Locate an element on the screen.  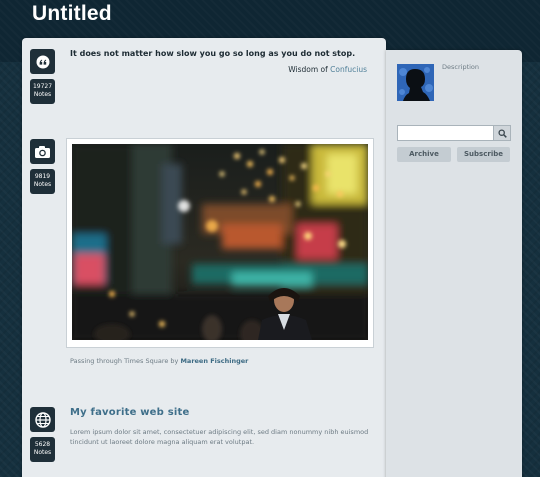
link-post-title: My favorite web site is located at coordinates (129, 412).